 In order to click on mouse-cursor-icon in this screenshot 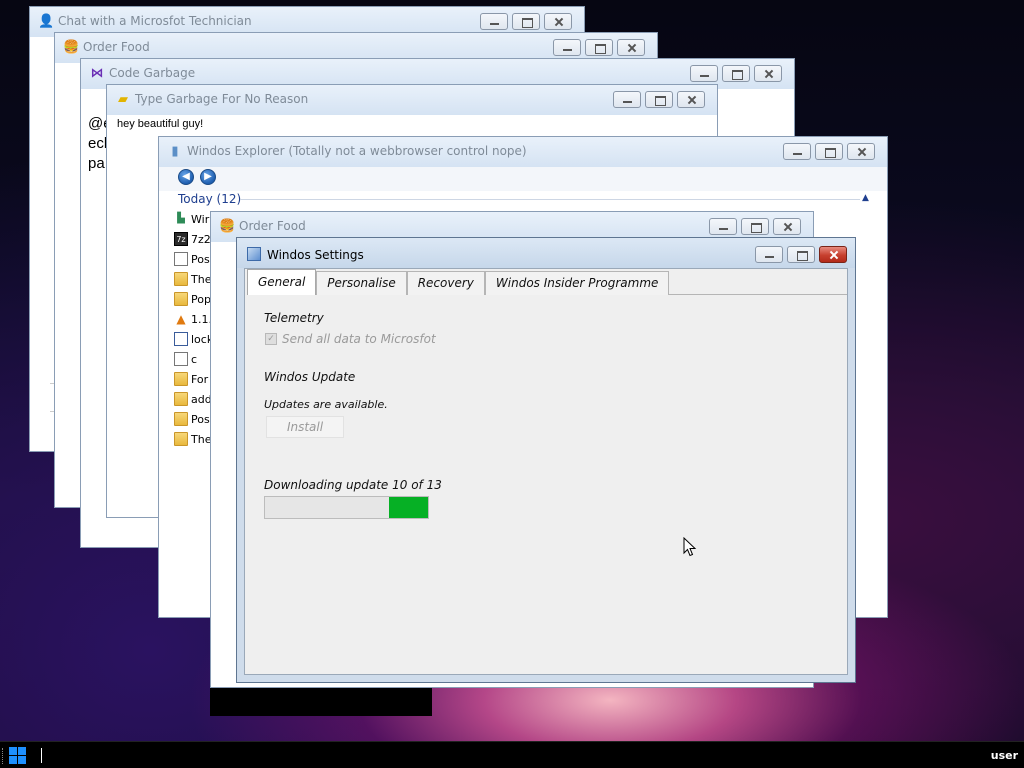, I will do `click(690, 547)`.